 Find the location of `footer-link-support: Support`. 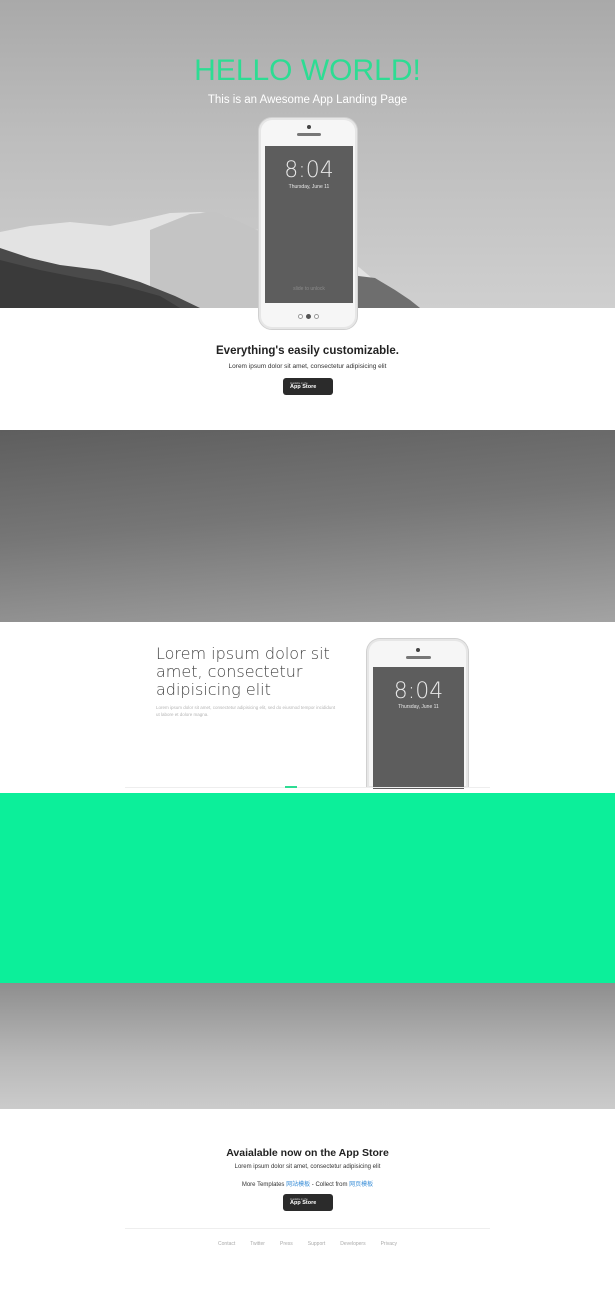

footer-link-support: Support is located at coordinates (317, 1244).